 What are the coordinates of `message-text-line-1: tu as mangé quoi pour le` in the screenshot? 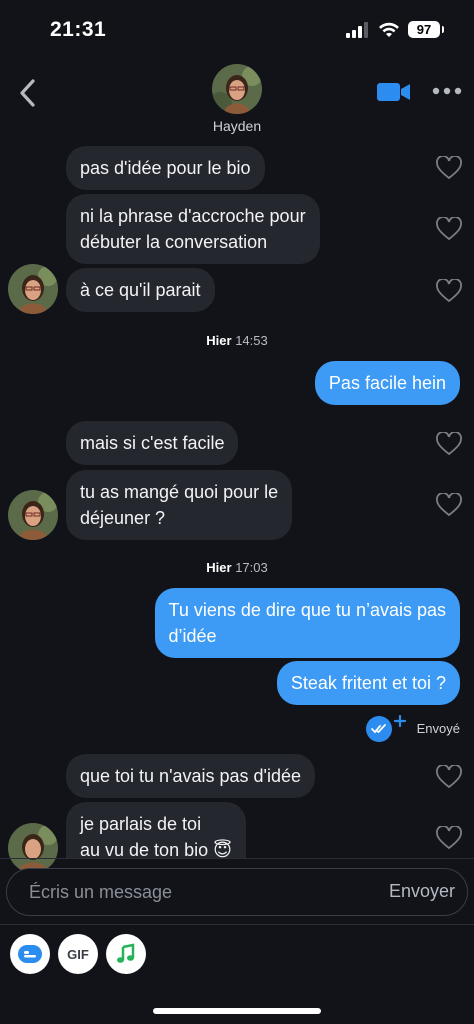 It's located at (179, 492).